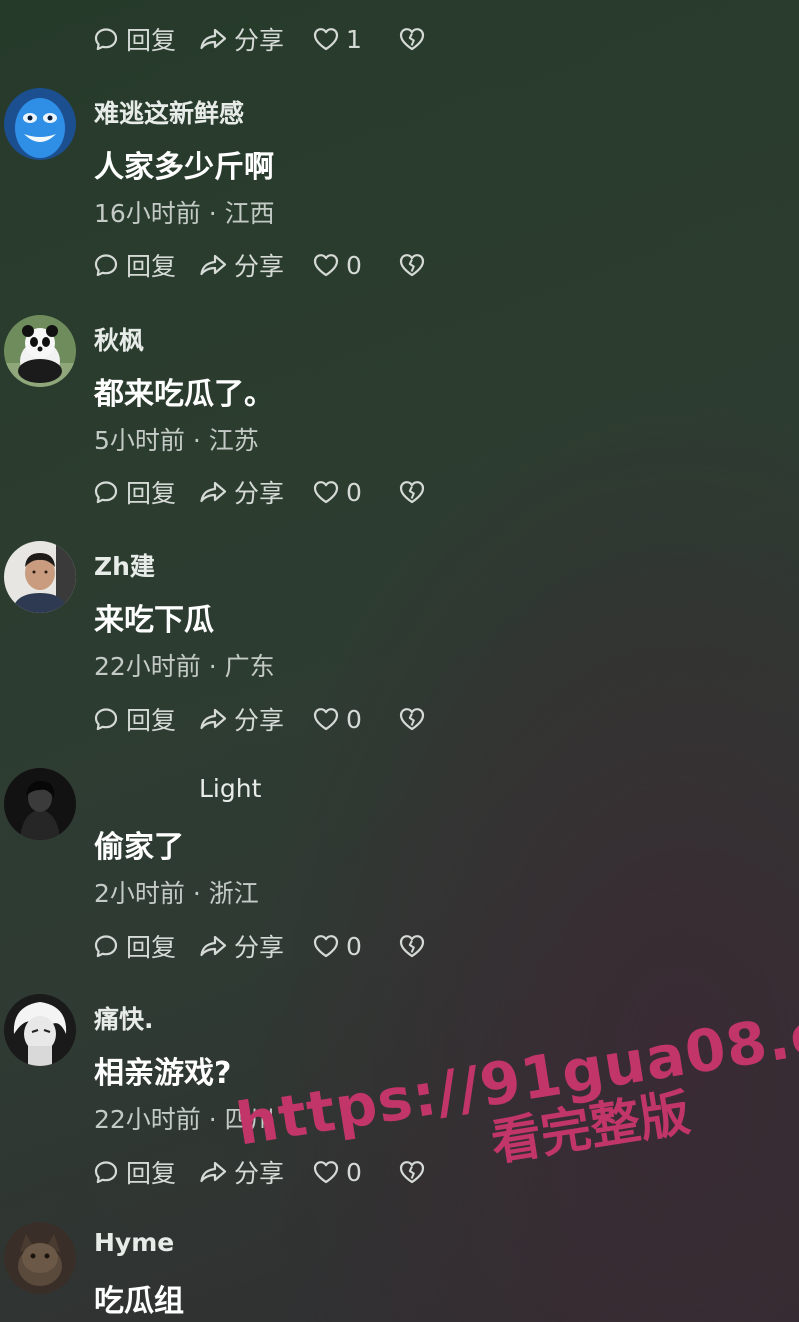 This screenshot has width=799, height=1322. Describe the element at coordinates (176, 440) in the screenshot. I see `comment-meta: 5小时前 · 江苏` at that location.